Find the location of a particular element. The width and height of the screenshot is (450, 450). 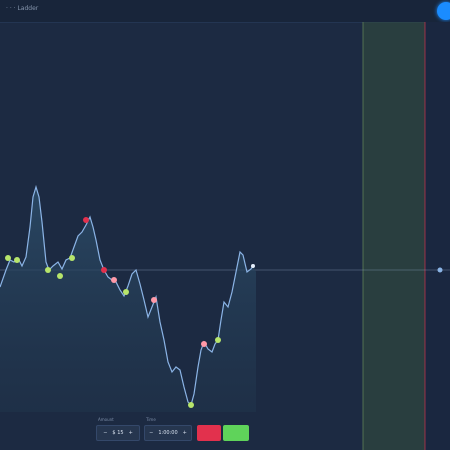

amount-field: − $ 15 + is located at coordinates (118, 433).